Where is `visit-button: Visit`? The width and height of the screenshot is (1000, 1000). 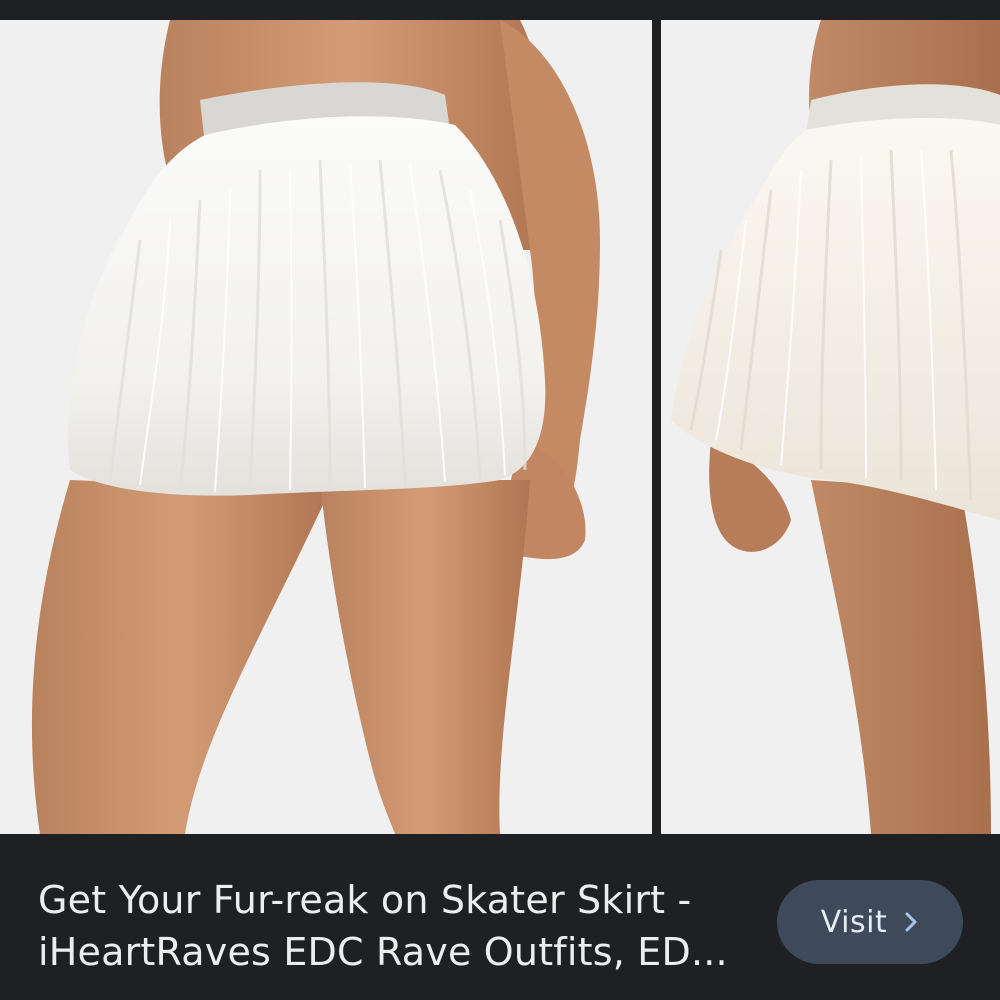 visit-button: Visit is located at coordinates (870, 922).